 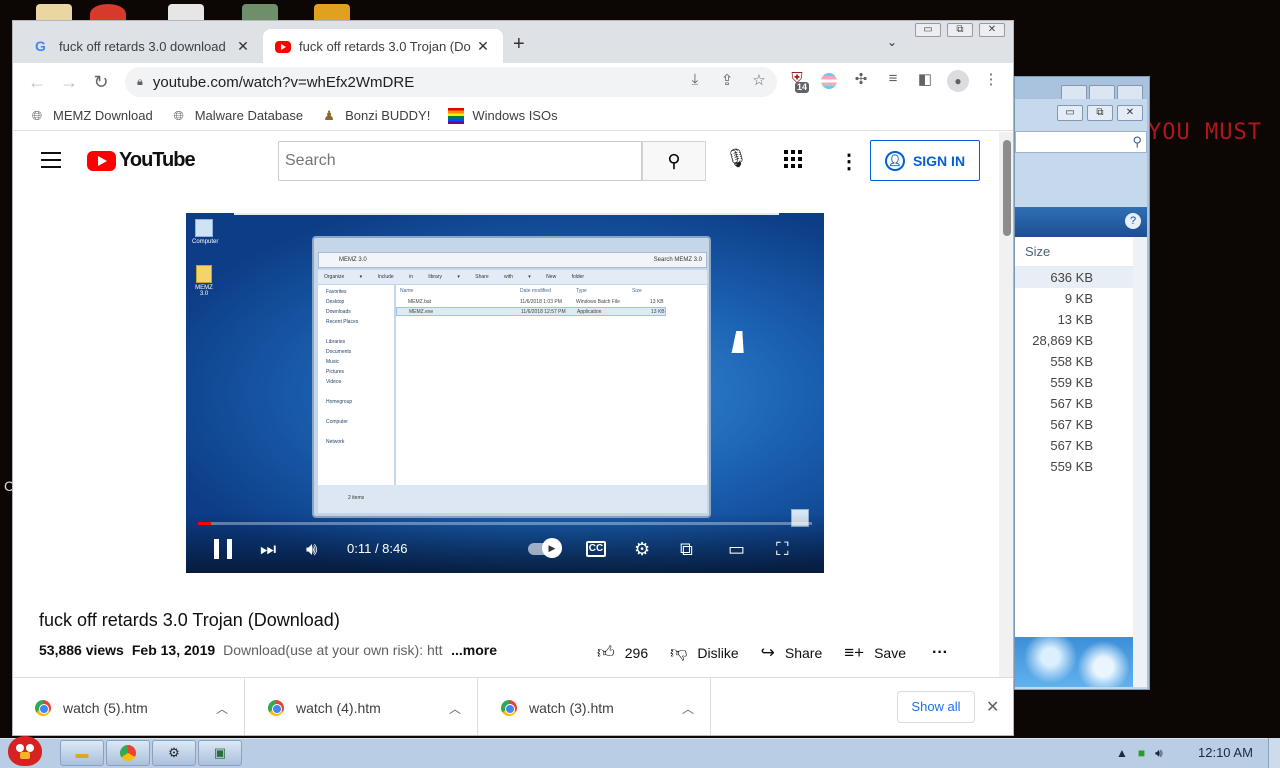 I want to click on tab-title: fuck off retards 3.0 download, so click(x=142, y=46).